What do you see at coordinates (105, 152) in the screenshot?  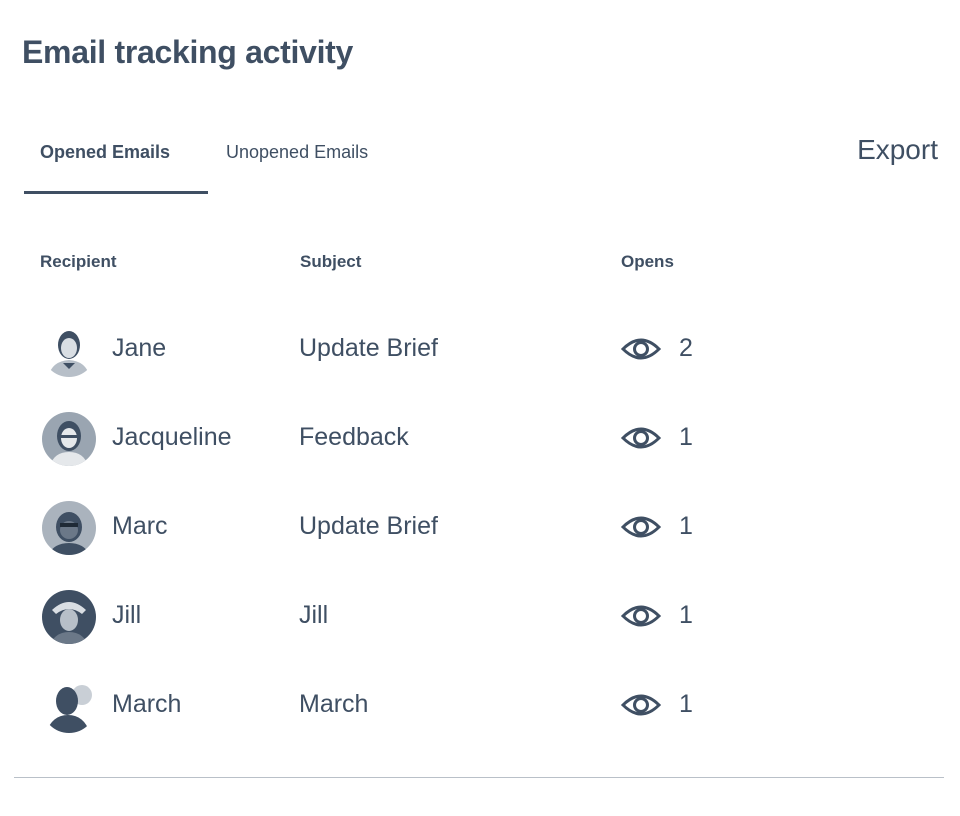 I see `tab-opened-emails: Opened Emails` at bounding box center [105, 152].